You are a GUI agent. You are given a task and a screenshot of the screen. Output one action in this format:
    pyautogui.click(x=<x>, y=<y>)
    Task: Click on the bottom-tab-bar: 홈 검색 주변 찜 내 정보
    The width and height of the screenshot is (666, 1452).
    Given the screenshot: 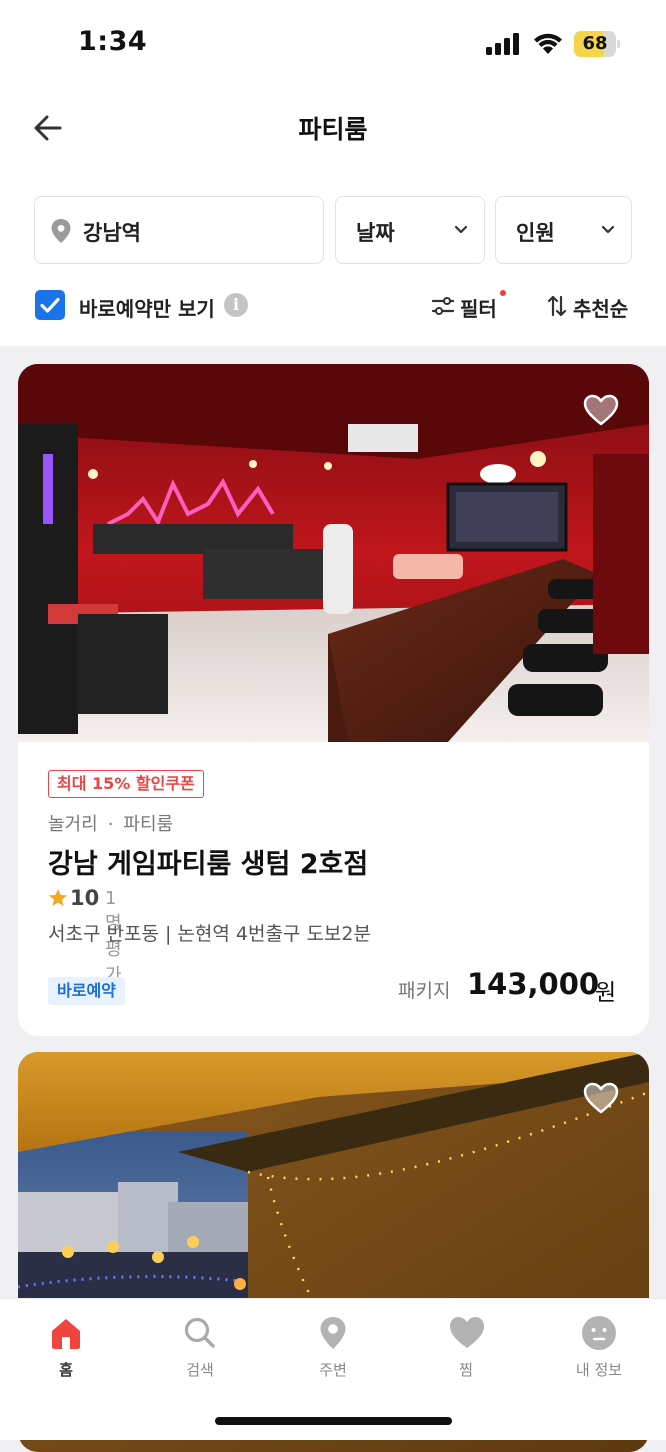 What is the action you would take?
    pyautogui.click(x=333, y=1369)
    